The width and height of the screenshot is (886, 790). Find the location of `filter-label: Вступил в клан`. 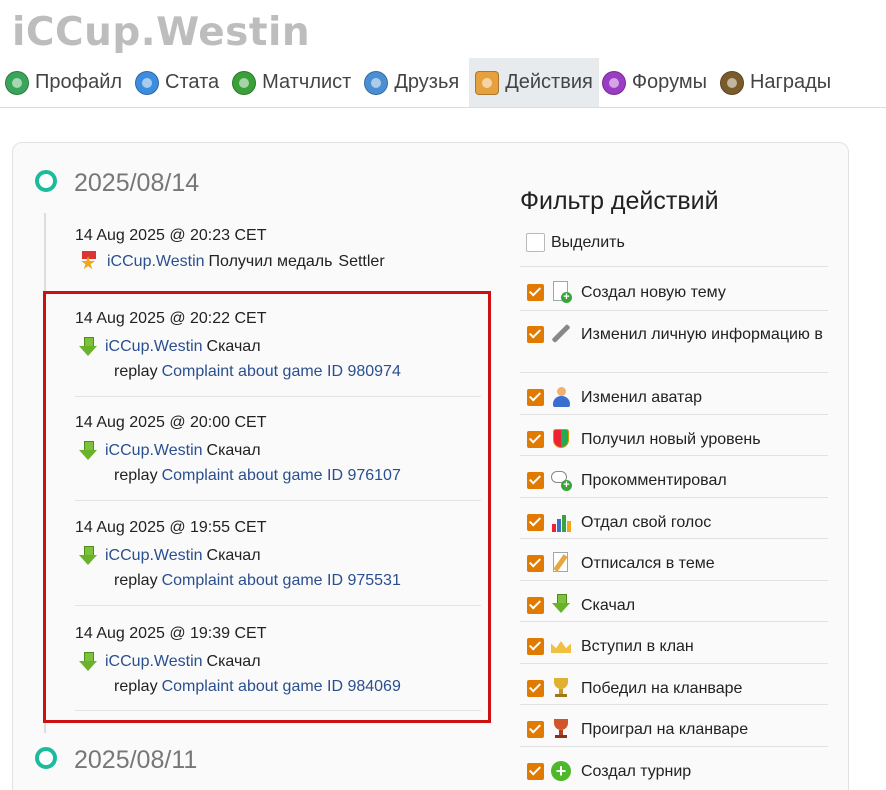

filter-label: Вступил в клан is located at coordinates (637, 646).